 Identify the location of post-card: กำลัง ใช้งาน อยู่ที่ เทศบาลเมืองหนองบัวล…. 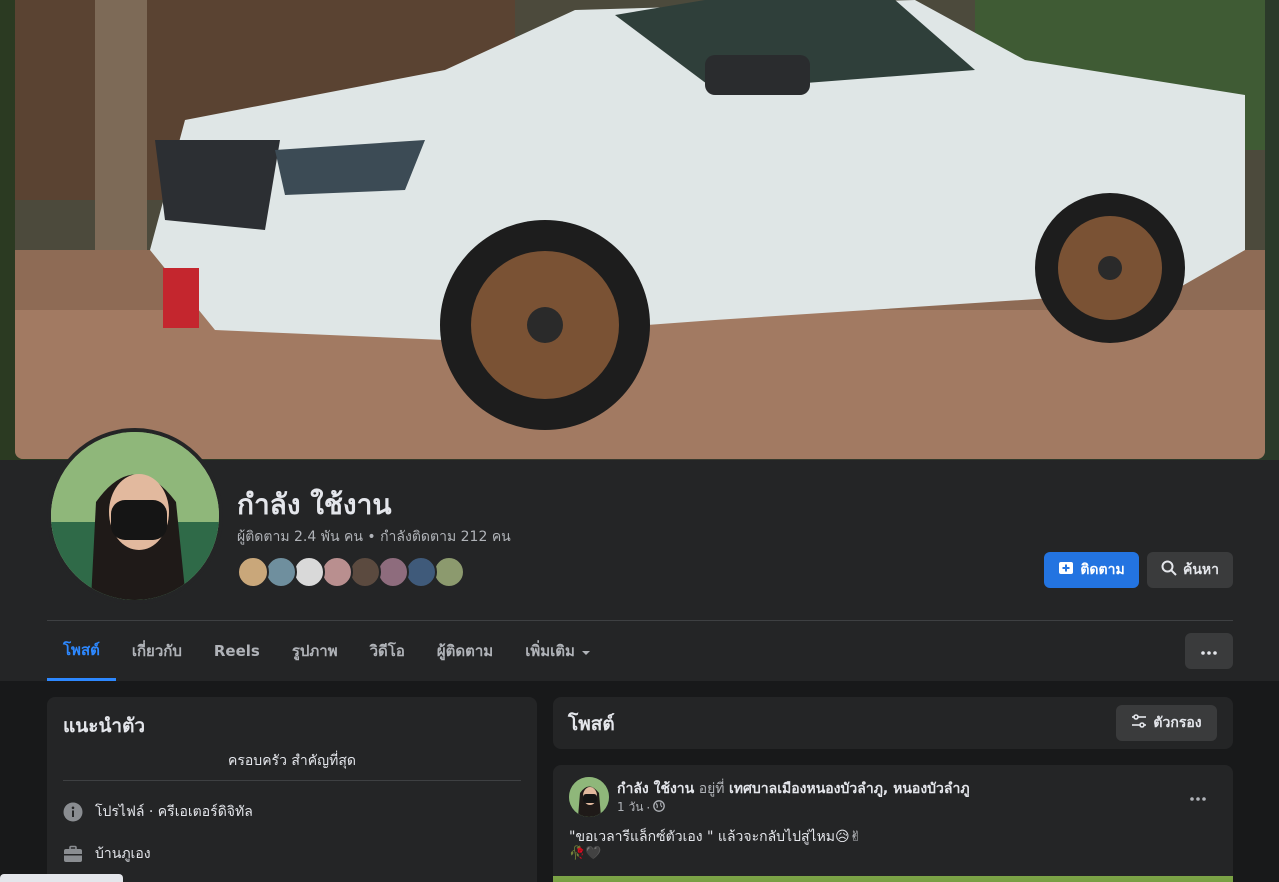
(893, 823).